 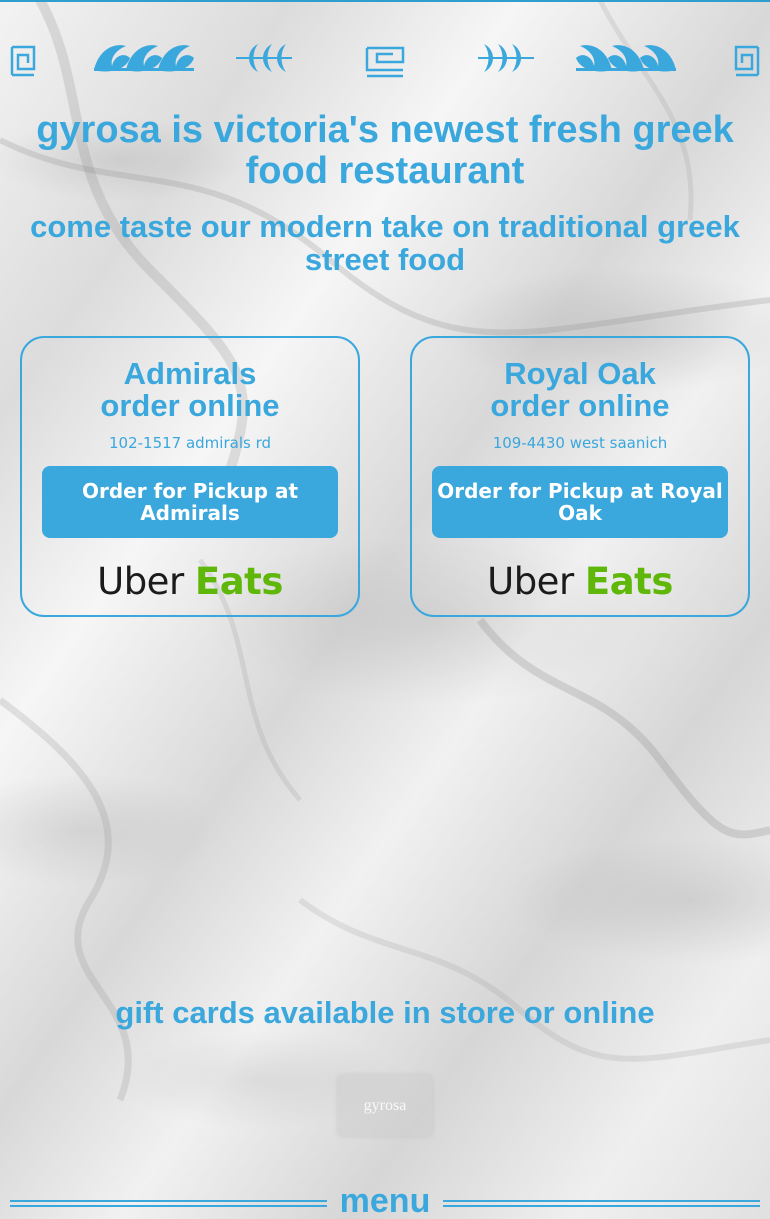 I want to click on gift-card-brand: gyrosa, so click(x=385, y=1105).